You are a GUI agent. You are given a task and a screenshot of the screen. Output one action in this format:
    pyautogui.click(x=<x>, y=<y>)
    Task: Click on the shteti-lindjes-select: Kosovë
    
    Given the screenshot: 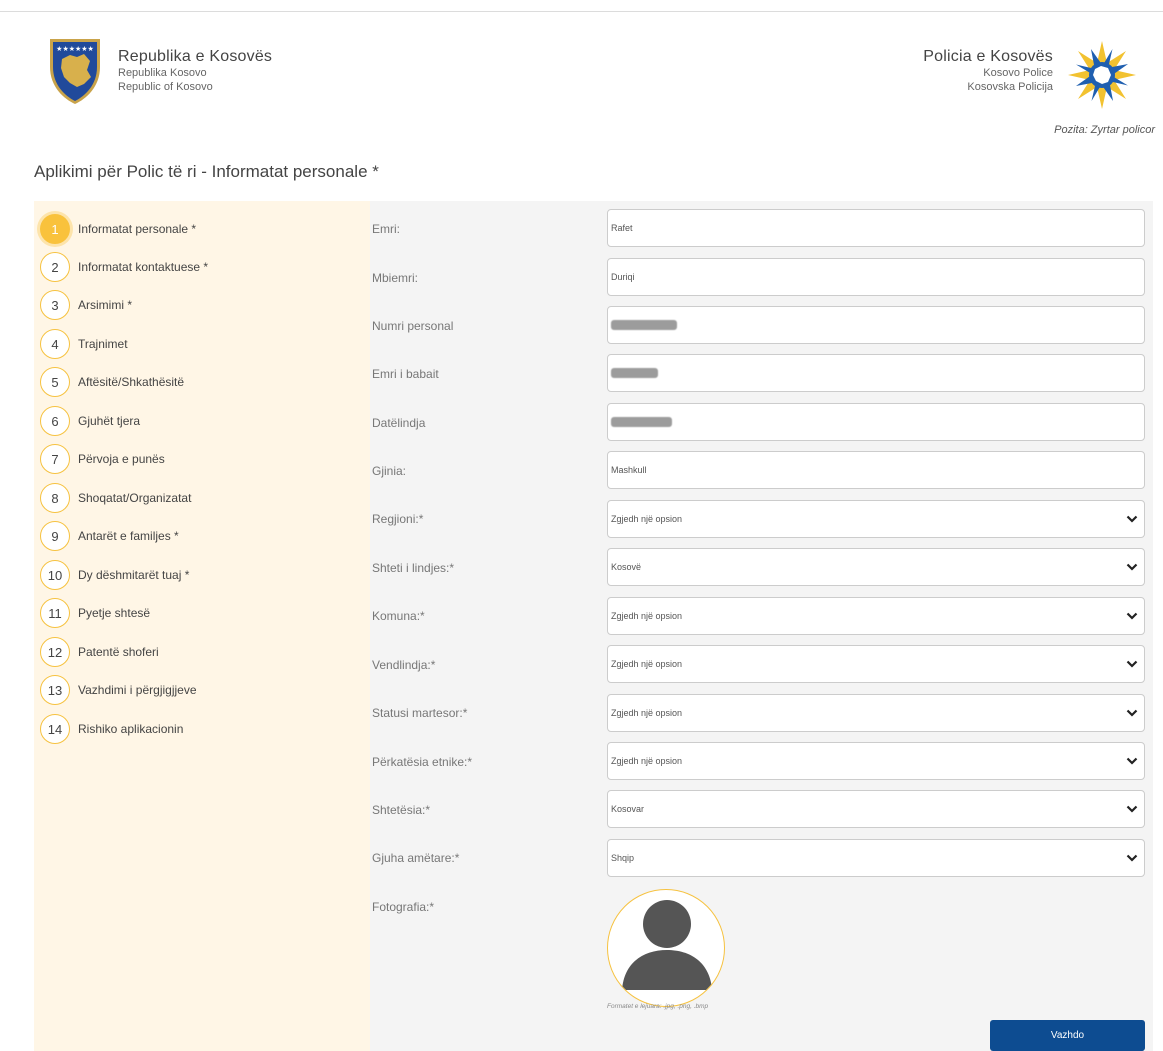 What is the action you would take?
    pyautogui.click(x=876, y=567)
    